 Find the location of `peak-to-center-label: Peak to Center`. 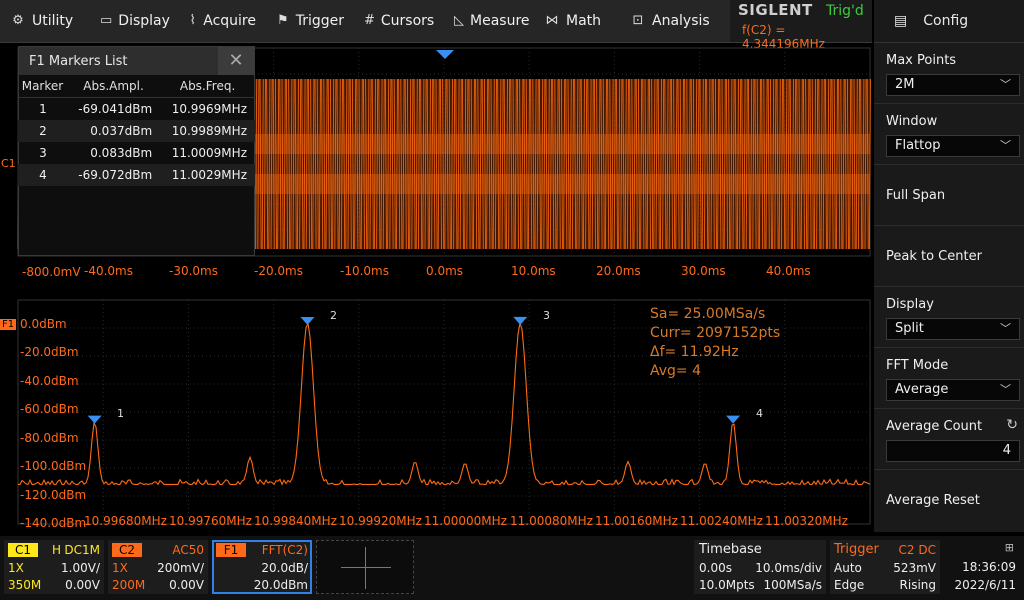

peak-to-center-label: Peak to Center is located at coordinates (934, 256).